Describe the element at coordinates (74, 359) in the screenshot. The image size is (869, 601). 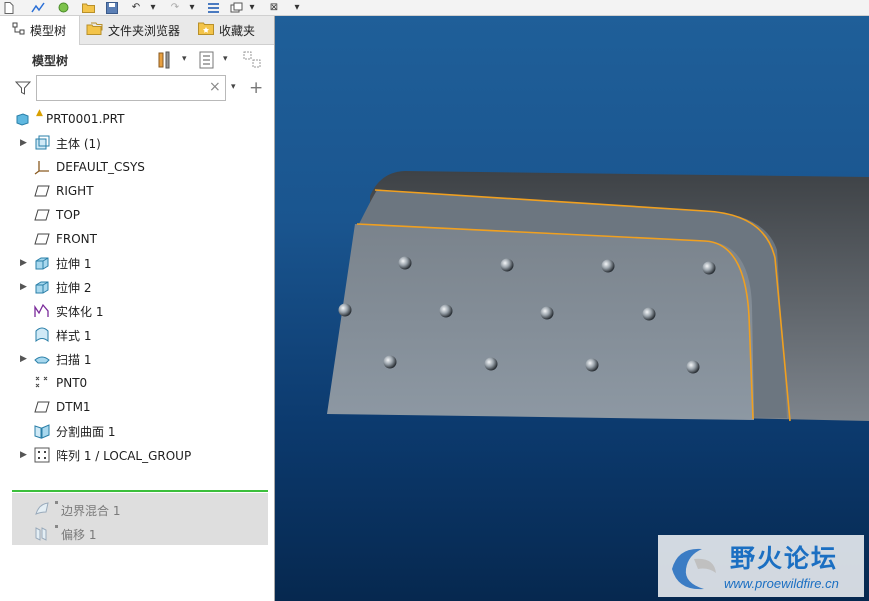
I see `tree-item-label: 扫描 1` at that location.